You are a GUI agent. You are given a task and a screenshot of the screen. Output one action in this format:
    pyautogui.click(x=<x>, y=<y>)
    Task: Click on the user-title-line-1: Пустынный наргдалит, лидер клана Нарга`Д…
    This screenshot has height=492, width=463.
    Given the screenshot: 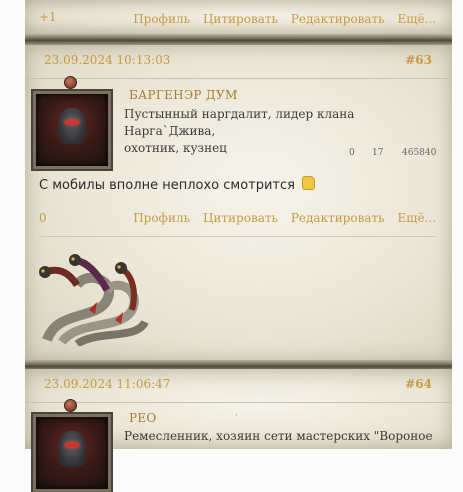 What is the action you would take?
    pyautogui.click(x=239, y=122)
    